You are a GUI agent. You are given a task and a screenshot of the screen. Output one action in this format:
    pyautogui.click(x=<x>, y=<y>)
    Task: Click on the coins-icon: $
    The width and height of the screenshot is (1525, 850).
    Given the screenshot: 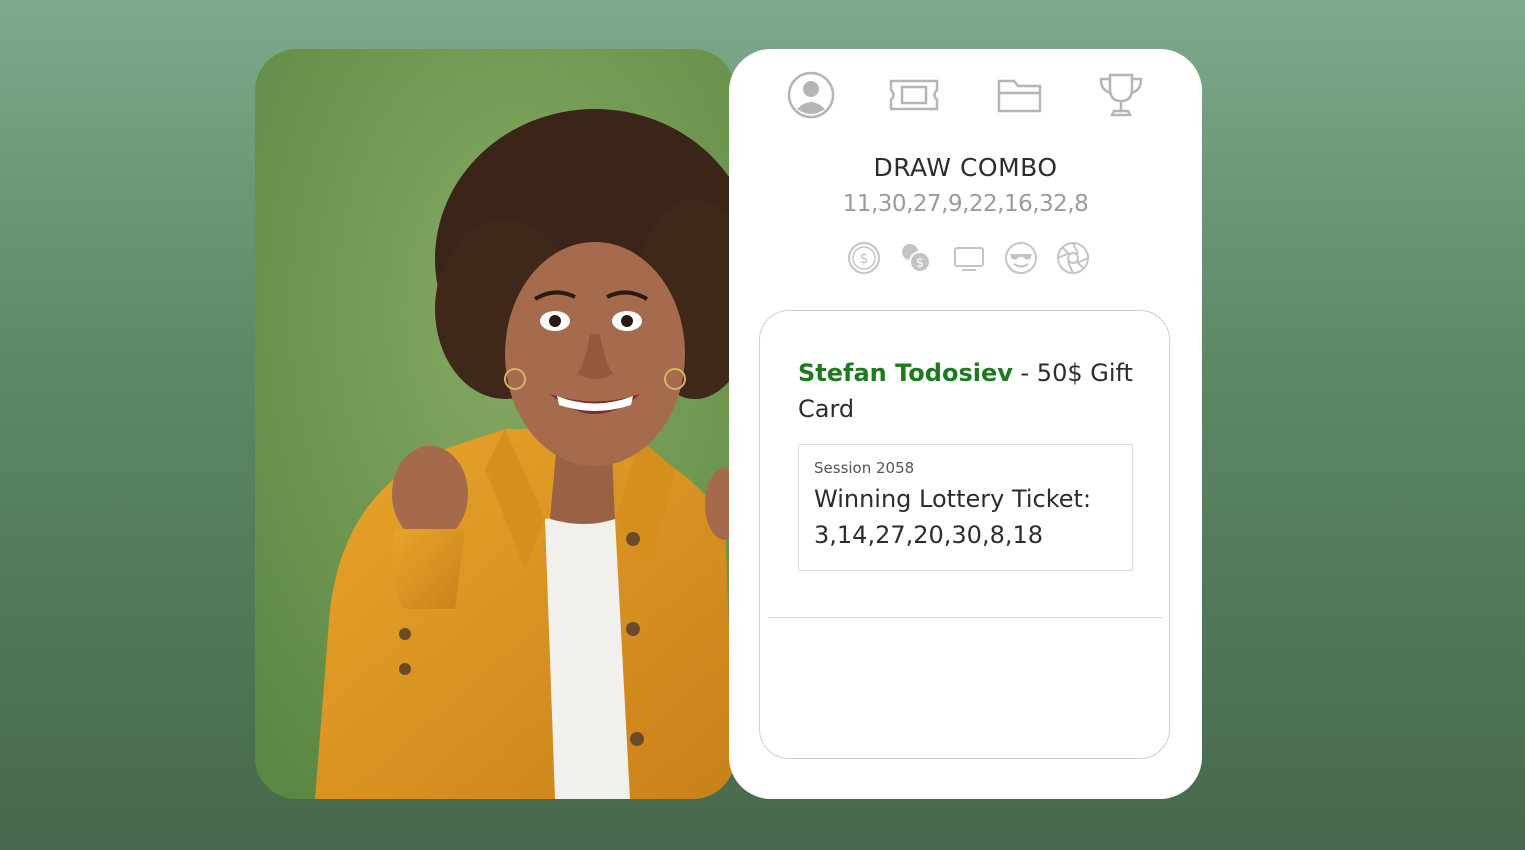 What is the action you would take?
    pyautogui.click(x=916, y=258)
    